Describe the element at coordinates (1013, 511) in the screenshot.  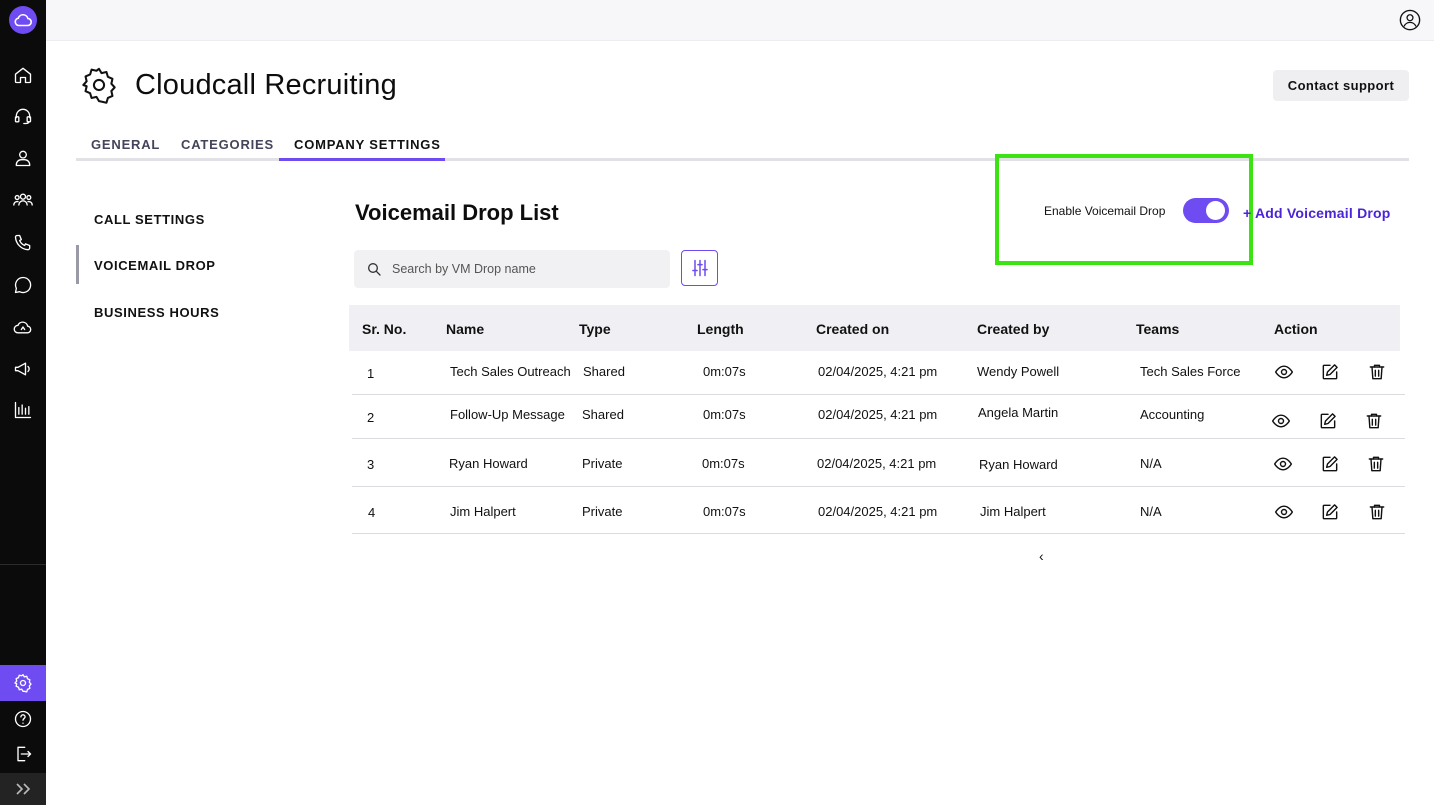
I see `cell-created-by: Jim Halpert` at that location.